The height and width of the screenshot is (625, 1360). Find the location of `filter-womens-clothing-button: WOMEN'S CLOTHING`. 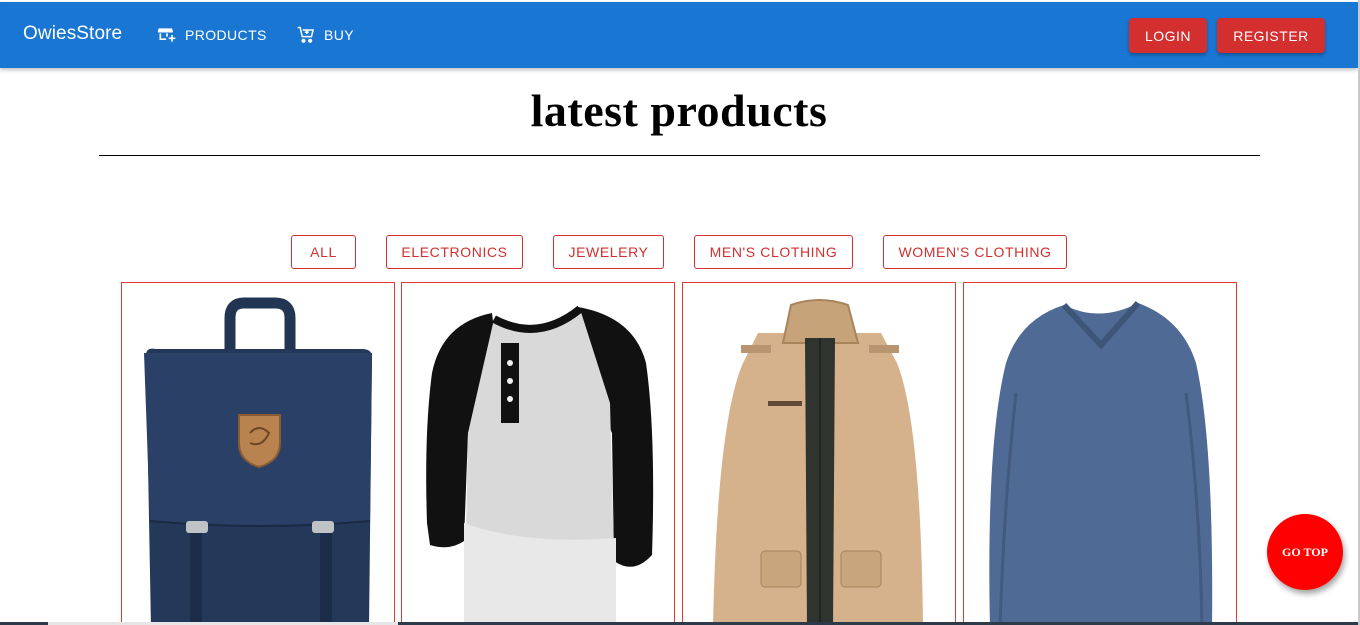

filter-womens-clothing-button: WOMEN'S CLOTHING is located at coordinates (975, 252).